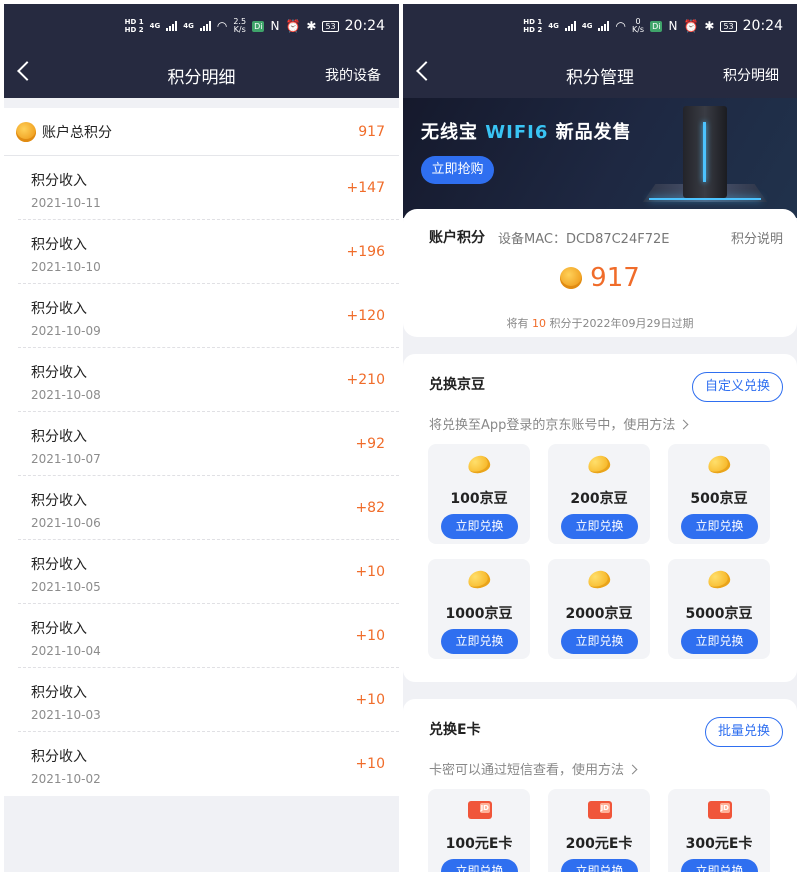 Image resolution: width=800 pixels, height=875 pixels. I want to click on total-value: 917, so click(371, 131).